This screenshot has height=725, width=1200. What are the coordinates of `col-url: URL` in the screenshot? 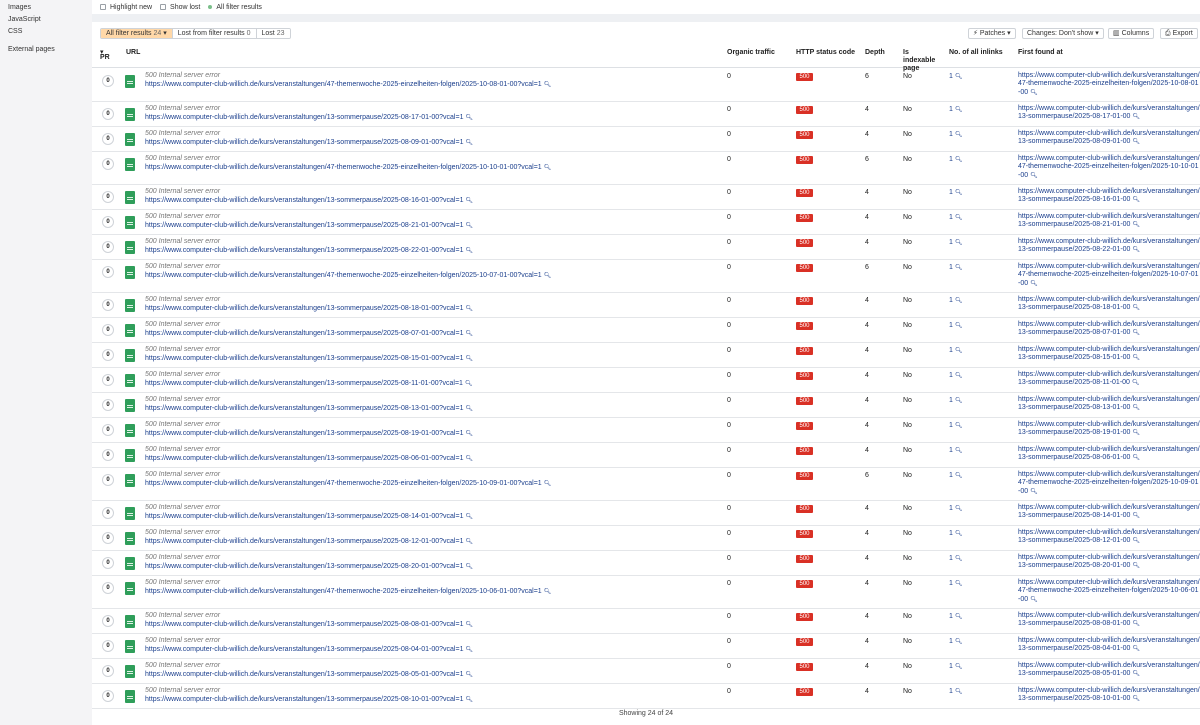 It's located at (133, 53).